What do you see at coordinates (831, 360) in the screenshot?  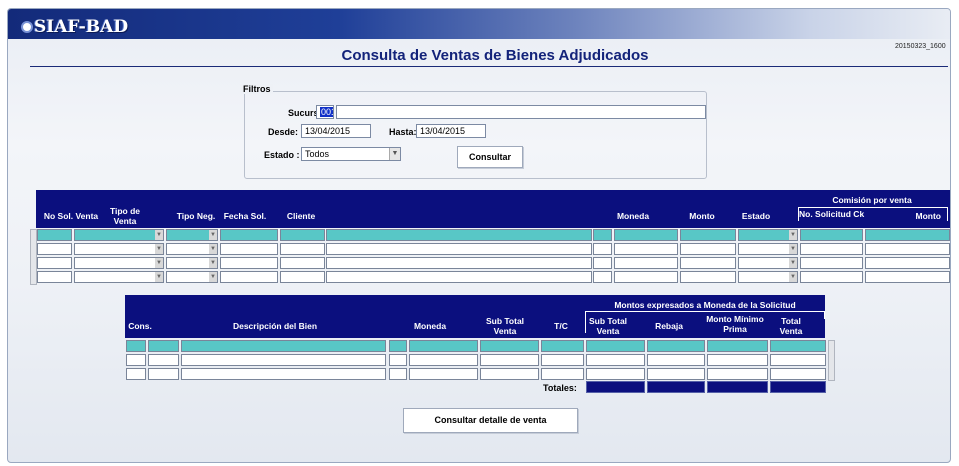 I see `detail-grid-scrollbar` at bounding box center [831, 360].